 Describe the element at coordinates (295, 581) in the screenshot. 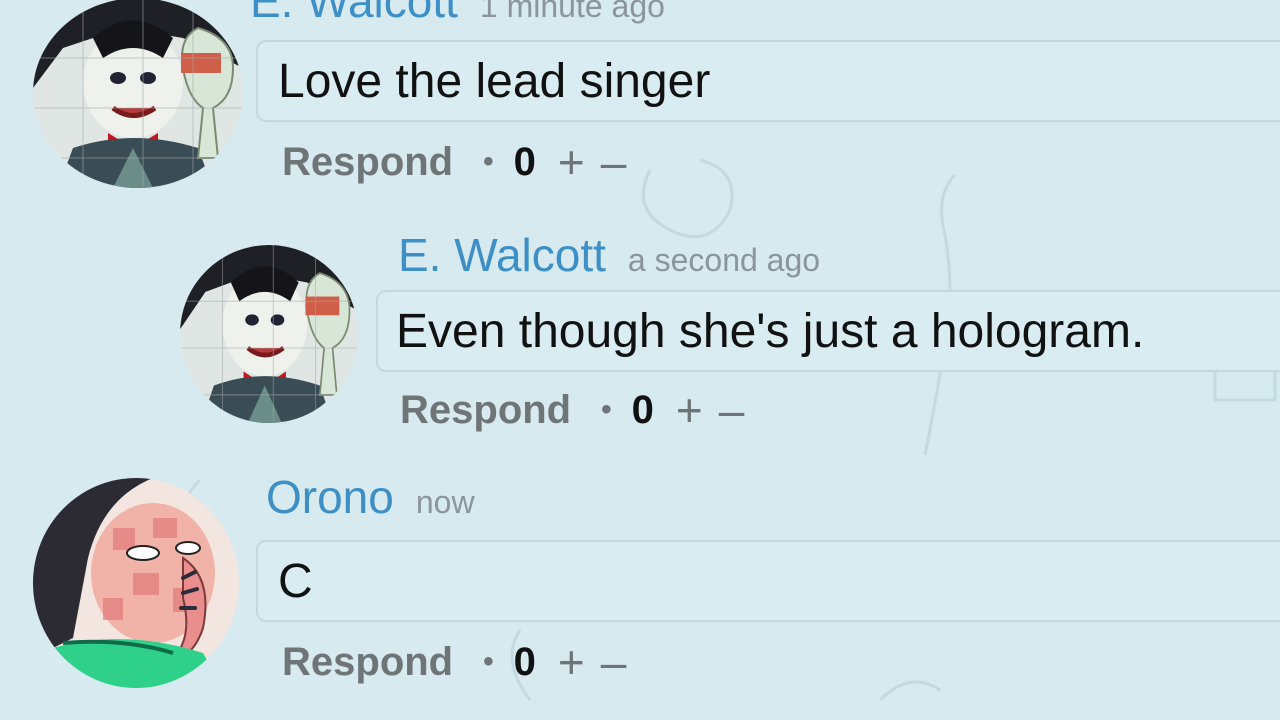

I see `comment-text: C` at that location.